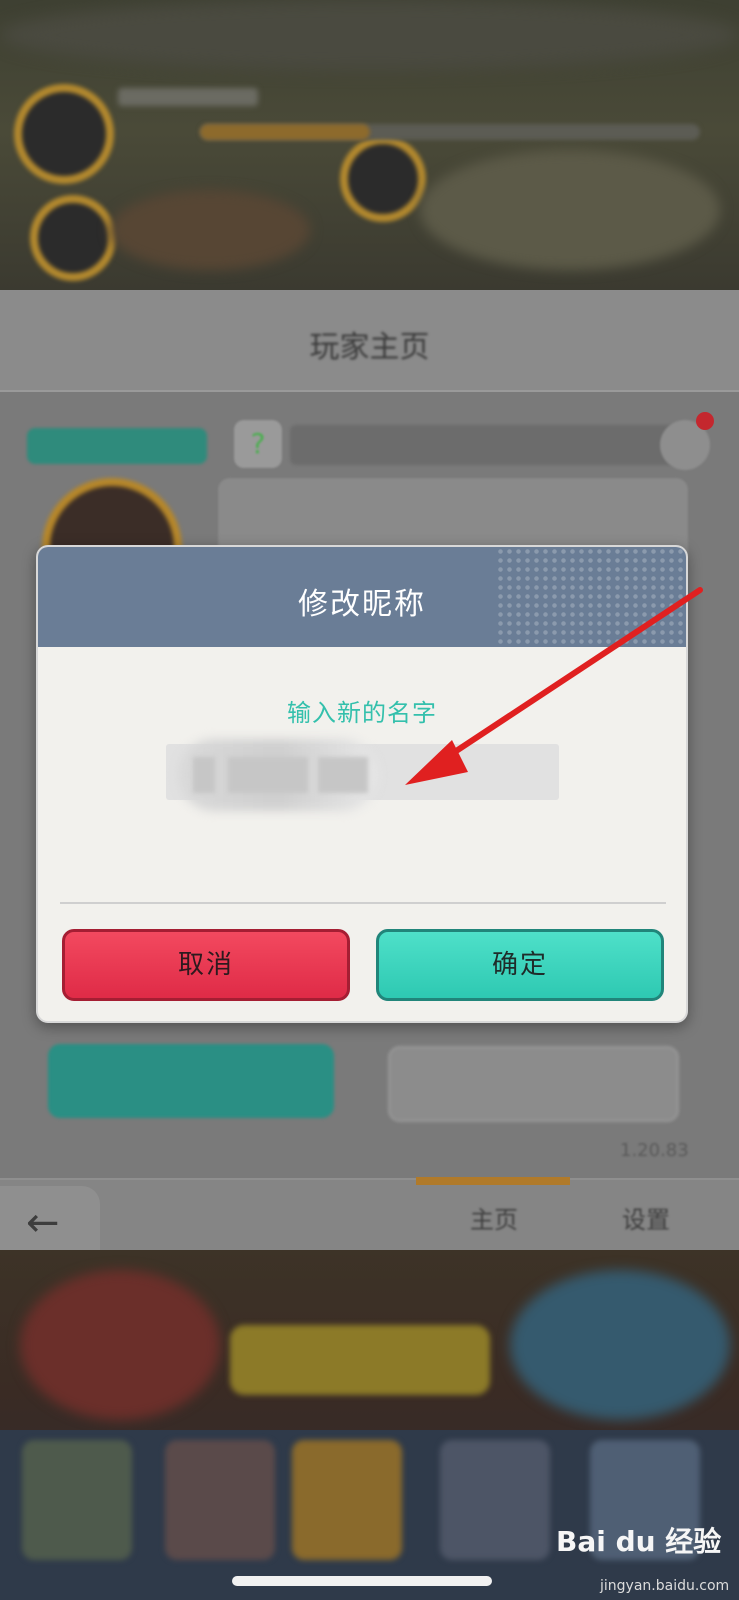 This screenshot has height=1600, width=739. I want to click on arrow-left-icon: ←, so click(43, 1223).